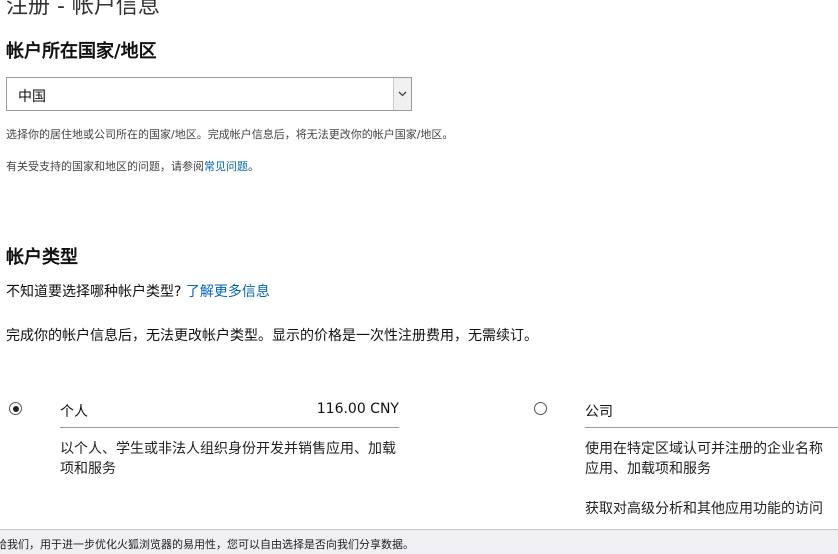 The height and width of the screenshot is (554, 838). What do you see at coordinates (94, 292) in the screenshot?
I see `account-type-question-text: 不知道要选择哪种帐户类型?` at bounding box center [94, 292].